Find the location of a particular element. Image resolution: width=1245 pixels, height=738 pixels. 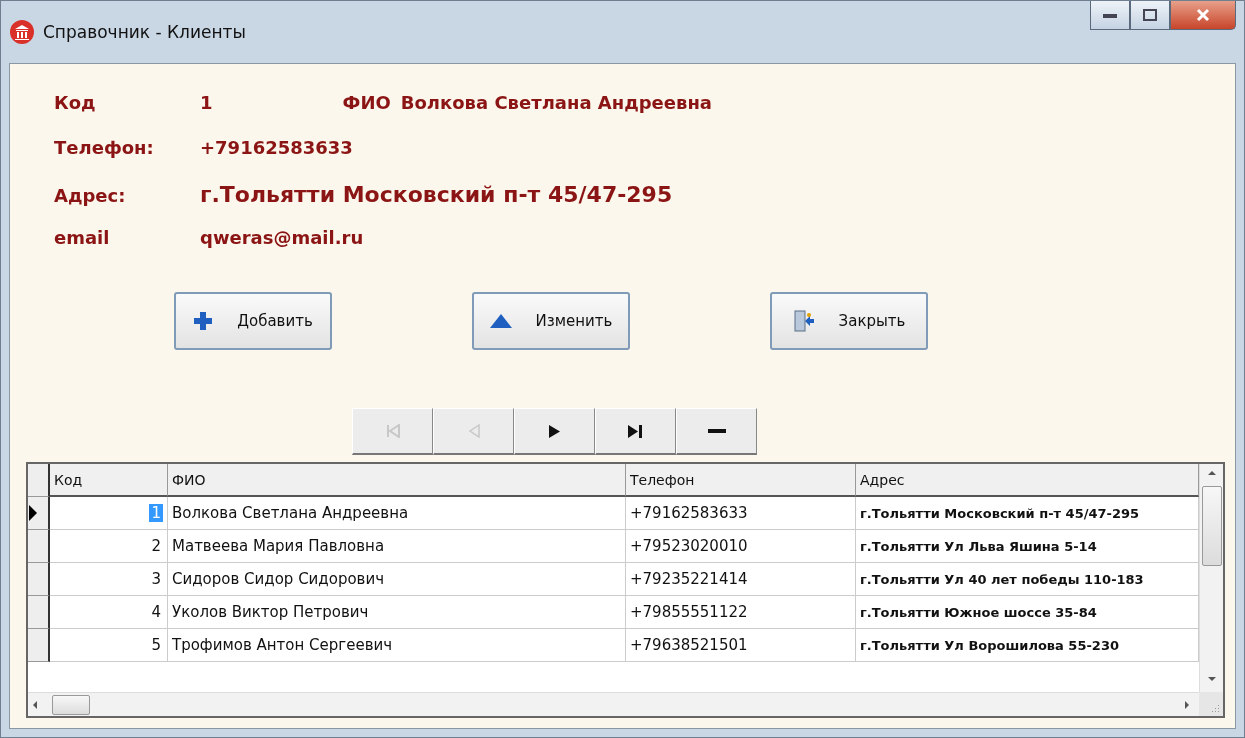

last-record-icon is located at coordinates (635, 431).